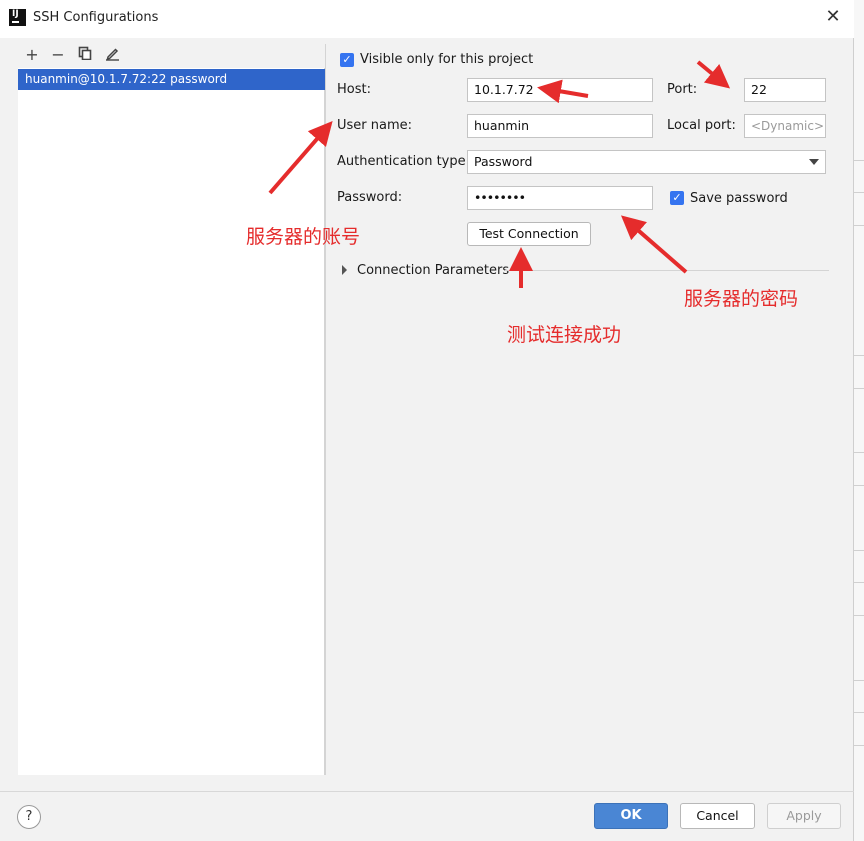 The width and height of the screenshot is (864, 841). What do you see at coordinates (447, 59) in the screenshot?
I see `visible-only-label: Visible only for this project` at bounding box center [447, 59].